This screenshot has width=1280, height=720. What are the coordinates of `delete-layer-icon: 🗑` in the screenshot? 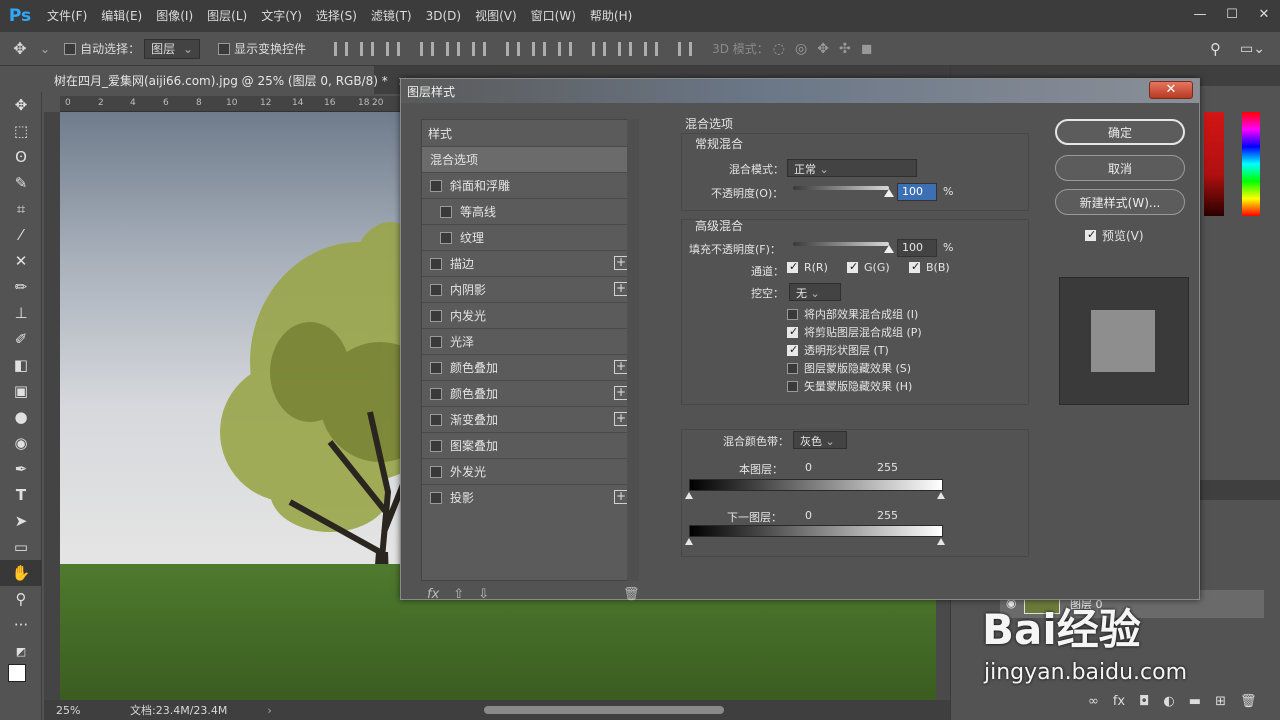 It's located at (1248, 701).